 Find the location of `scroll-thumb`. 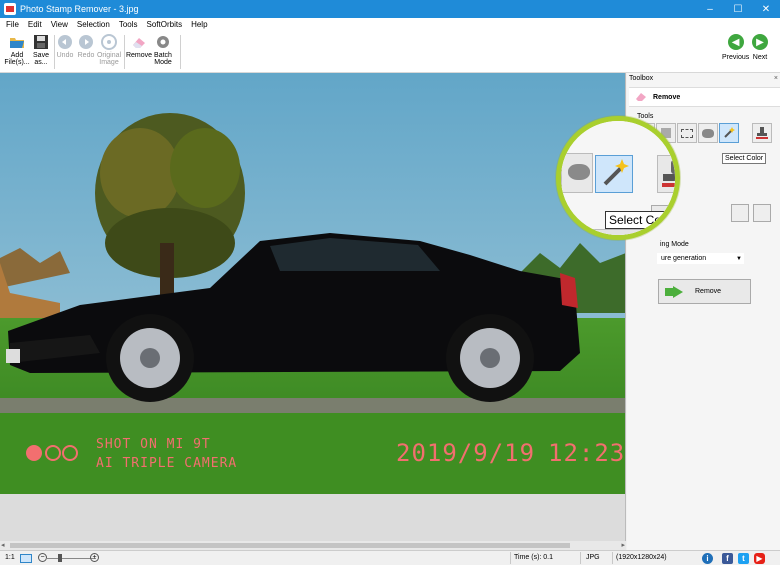

scroll-thumb is located at coordinates (290, 545).